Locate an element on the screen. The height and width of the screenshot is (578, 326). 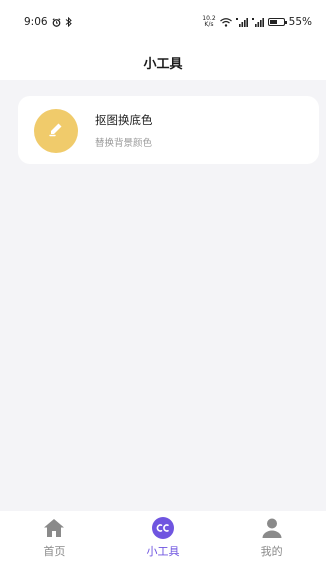
status-left: 9:06 is located at coordinates (48, 22).